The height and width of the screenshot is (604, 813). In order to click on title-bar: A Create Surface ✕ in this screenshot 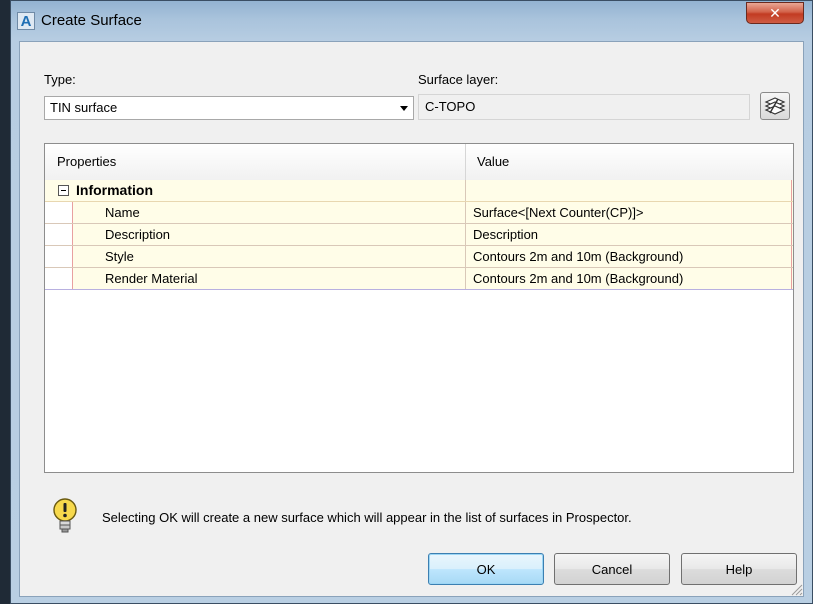, I will do `click(411, 21)`.